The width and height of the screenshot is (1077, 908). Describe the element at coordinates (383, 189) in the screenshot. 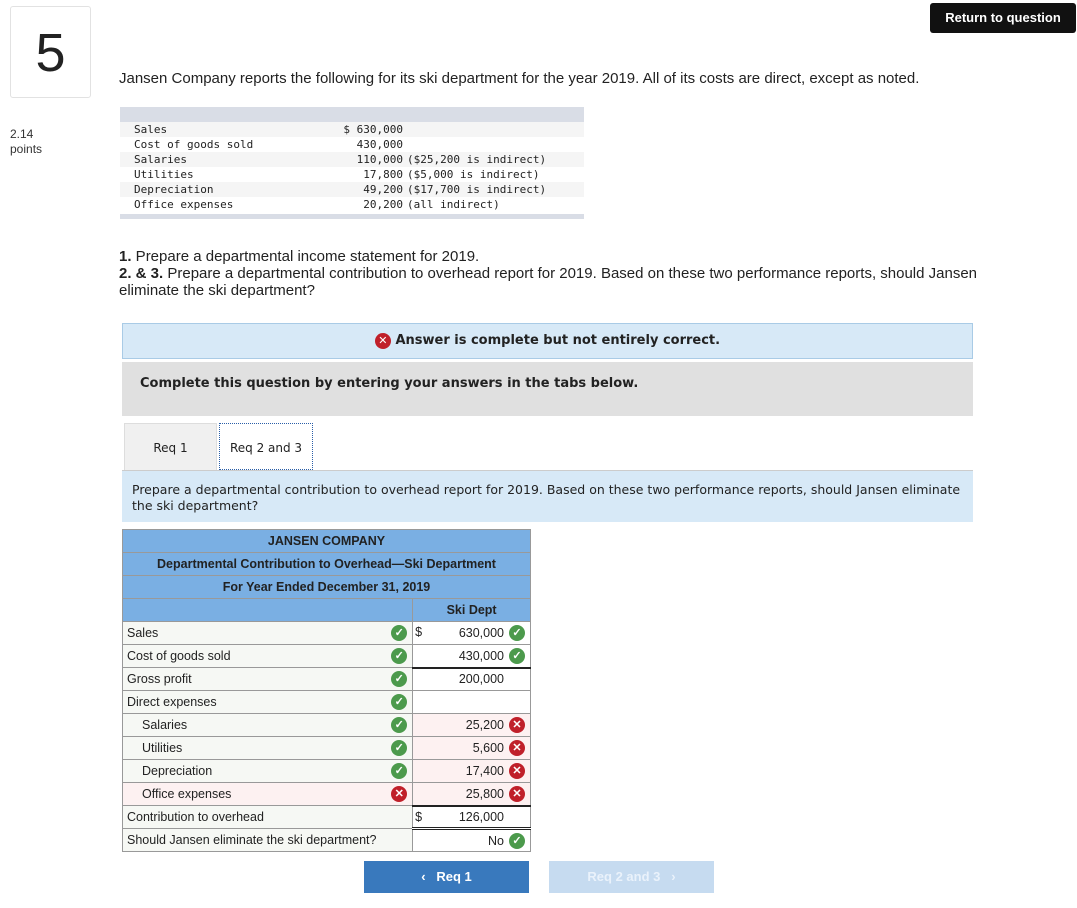

I see `given-value: 49,200` at that location.